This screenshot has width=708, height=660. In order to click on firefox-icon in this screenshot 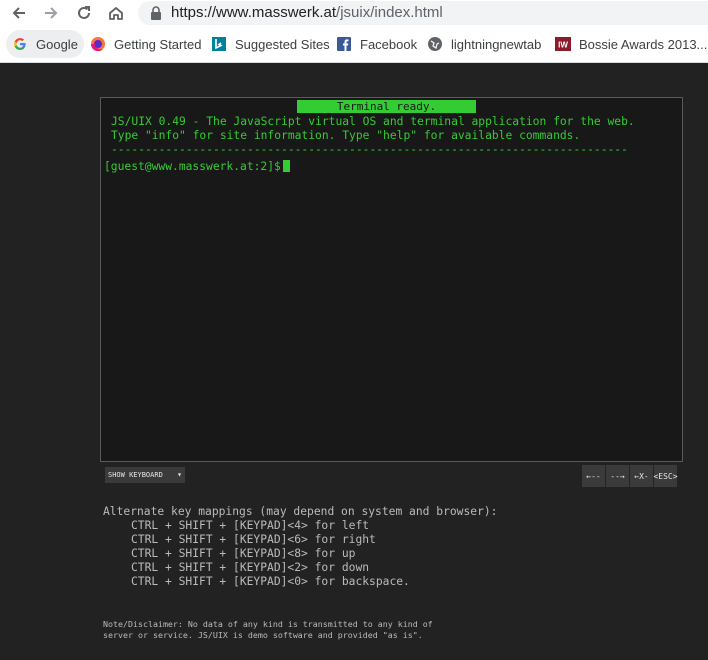, I will do `click(98, 44)`.